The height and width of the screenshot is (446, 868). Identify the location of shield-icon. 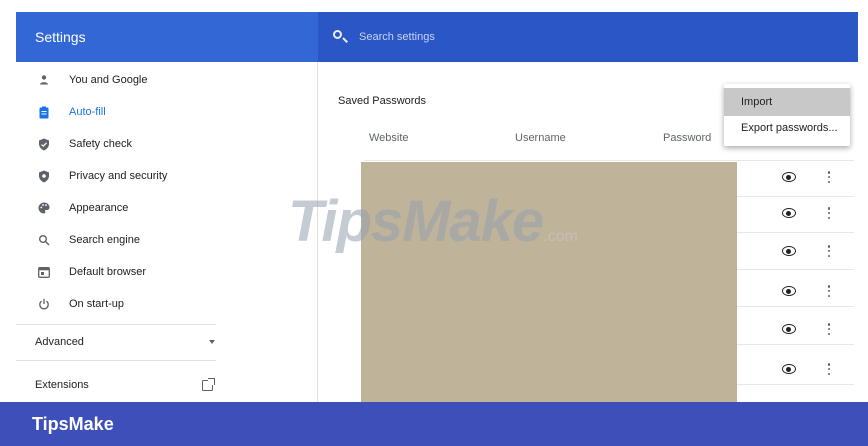
(44, 144).